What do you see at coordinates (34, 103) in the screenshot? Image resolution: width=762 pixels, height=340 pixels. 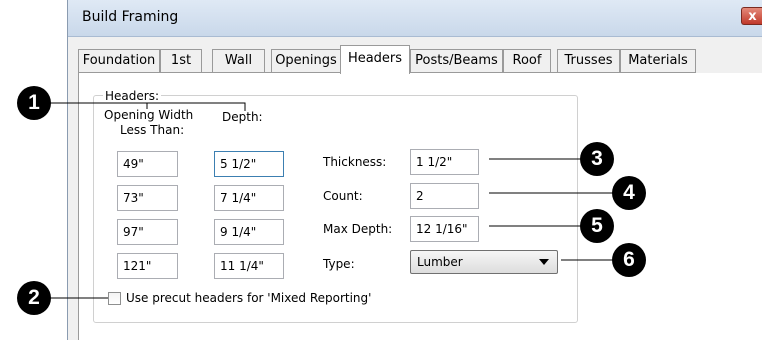 I see `callout-1: 1` at bounding box center [34, 103].